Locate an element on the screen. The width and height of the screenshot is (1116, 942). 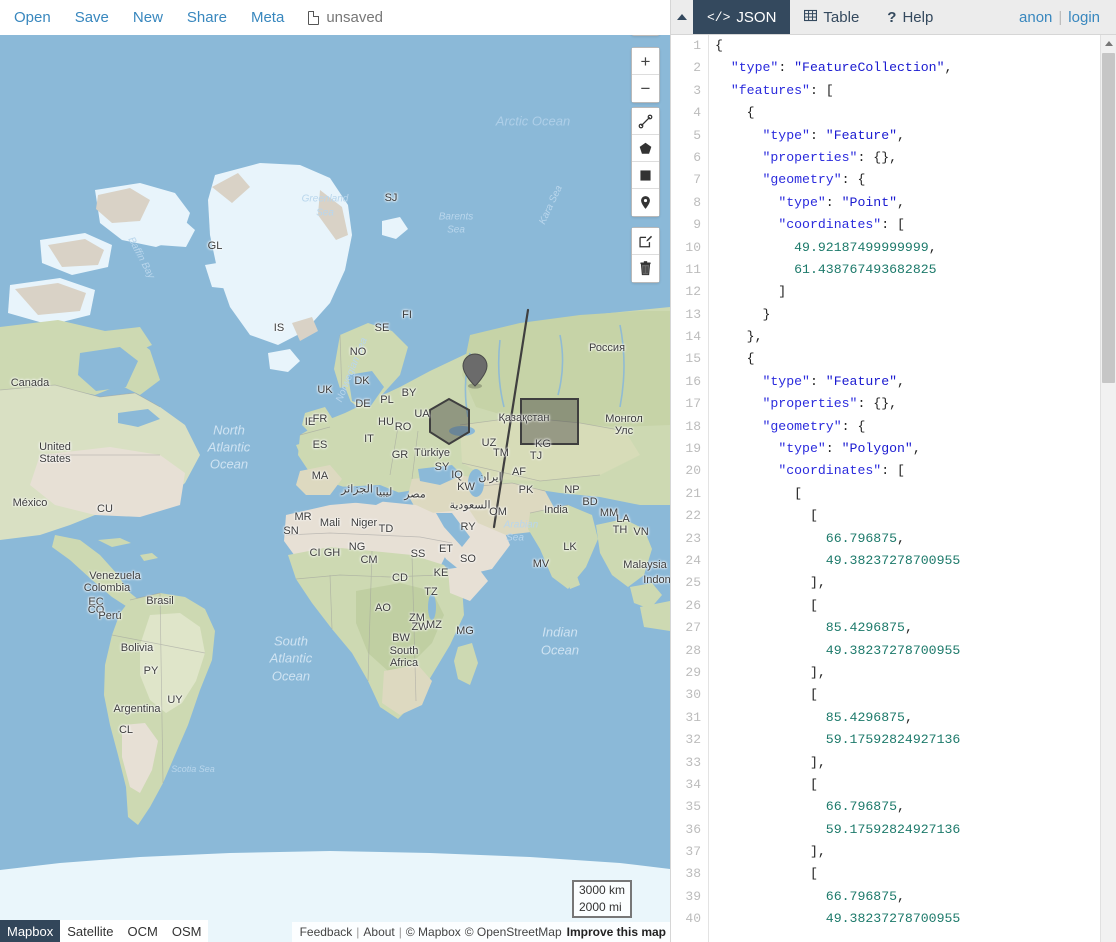
line-content: "properties": {}, is located at coordinates (802, 158).